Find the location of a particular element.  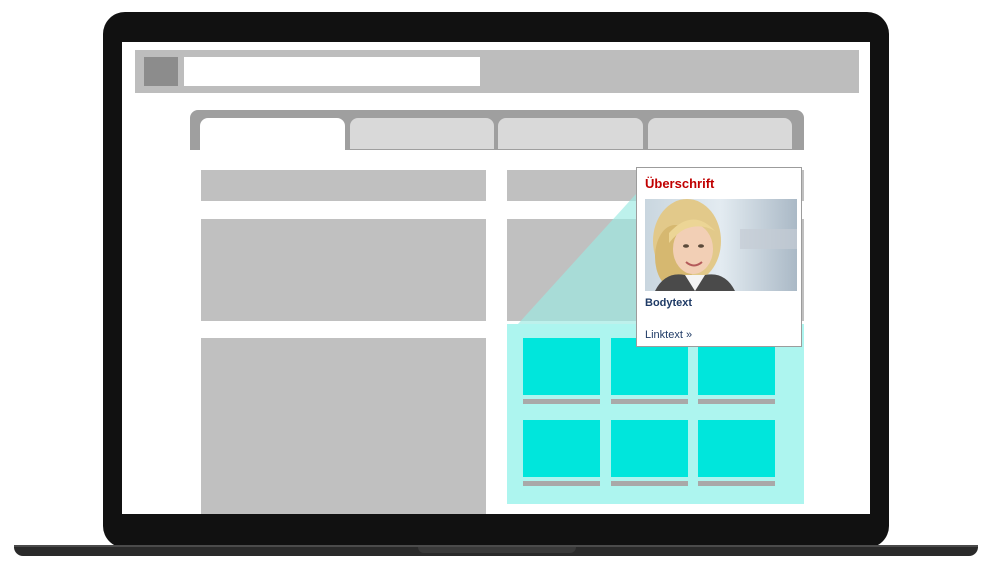

teaser-popup-card: Überschrift Bodytext Linktext » is located at coordinates (719, 257).